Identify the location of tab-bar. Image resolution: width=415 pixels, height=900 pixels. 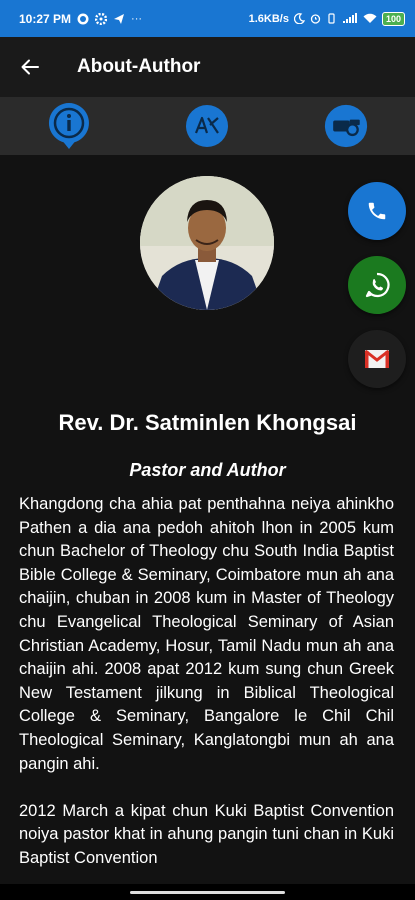
(207, 126).